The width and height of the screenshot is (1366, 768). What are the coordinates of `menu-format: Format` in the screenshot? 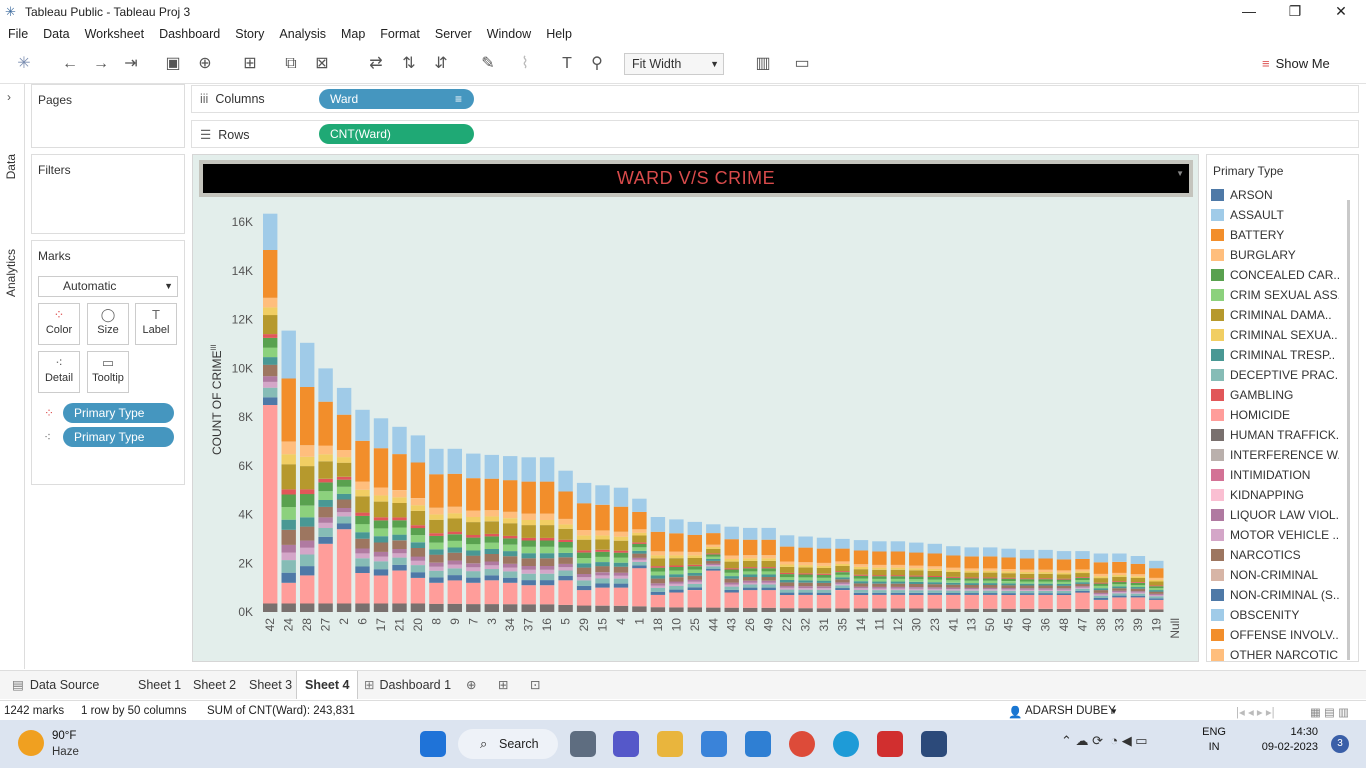 It's located at (399, 34).